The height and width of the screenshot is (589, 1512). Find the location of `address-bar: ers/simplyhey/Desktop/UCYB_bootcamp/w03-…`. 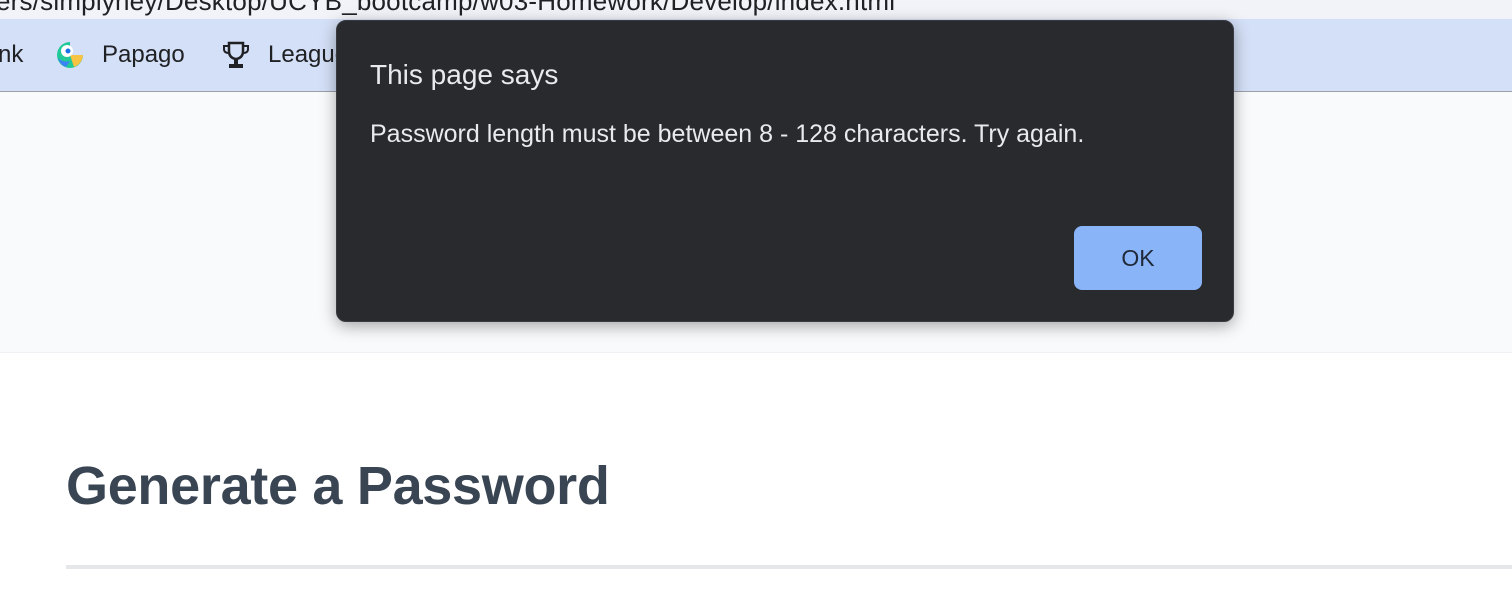

address-bar: ers/simplyhey/Desktop/UCYB_bootcamp/w03-… is located at coordinates (756, 9).